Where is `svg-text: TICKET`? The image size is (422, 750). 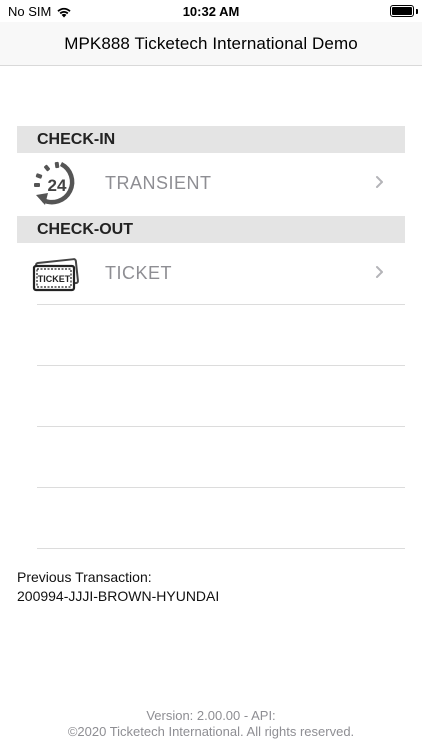
svg-text: TICKET is located at coordinates (54, 279).